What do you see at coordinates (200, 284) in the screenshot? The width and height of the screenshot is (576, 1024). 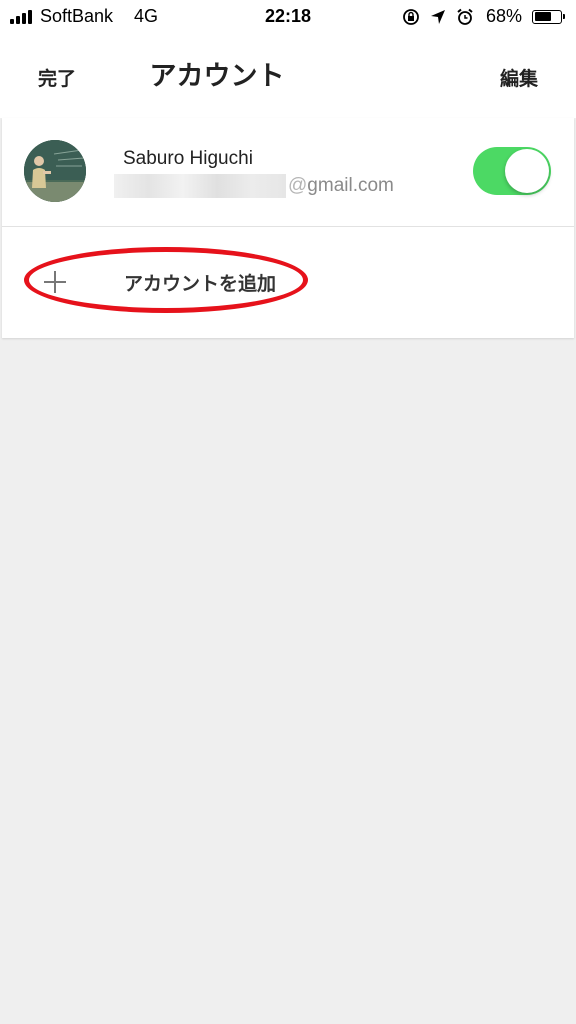 I see `add-account-label: アカウントを追加` at bounding box center [200, 284].